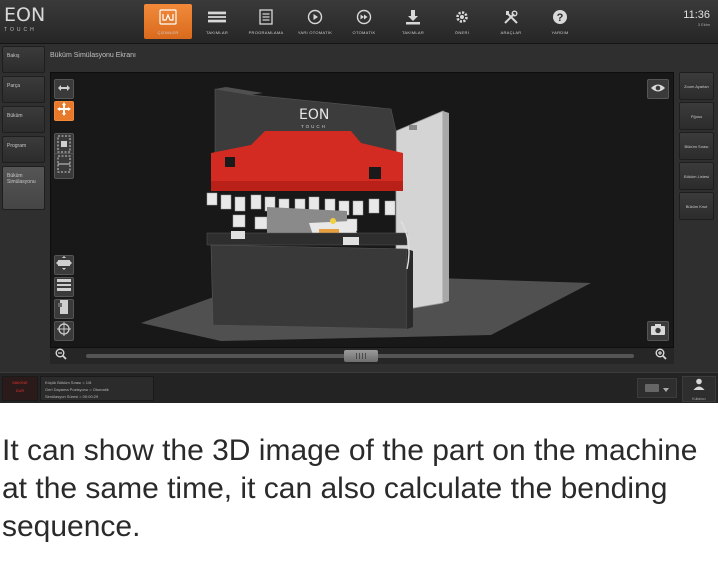 The height and width of the screenshot is (574, 718). Describe the element at coordinates (315, 17) in the screenshot. I see `play-circle-icon` at that location.